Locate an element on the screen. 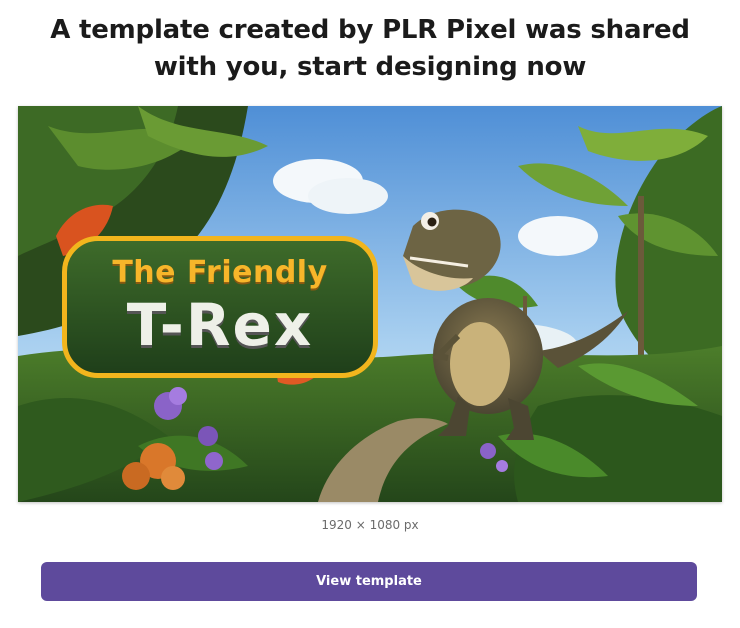 The image size is (740, 628). template-title-line2: T-Rex is located at coordinates (220, 325).